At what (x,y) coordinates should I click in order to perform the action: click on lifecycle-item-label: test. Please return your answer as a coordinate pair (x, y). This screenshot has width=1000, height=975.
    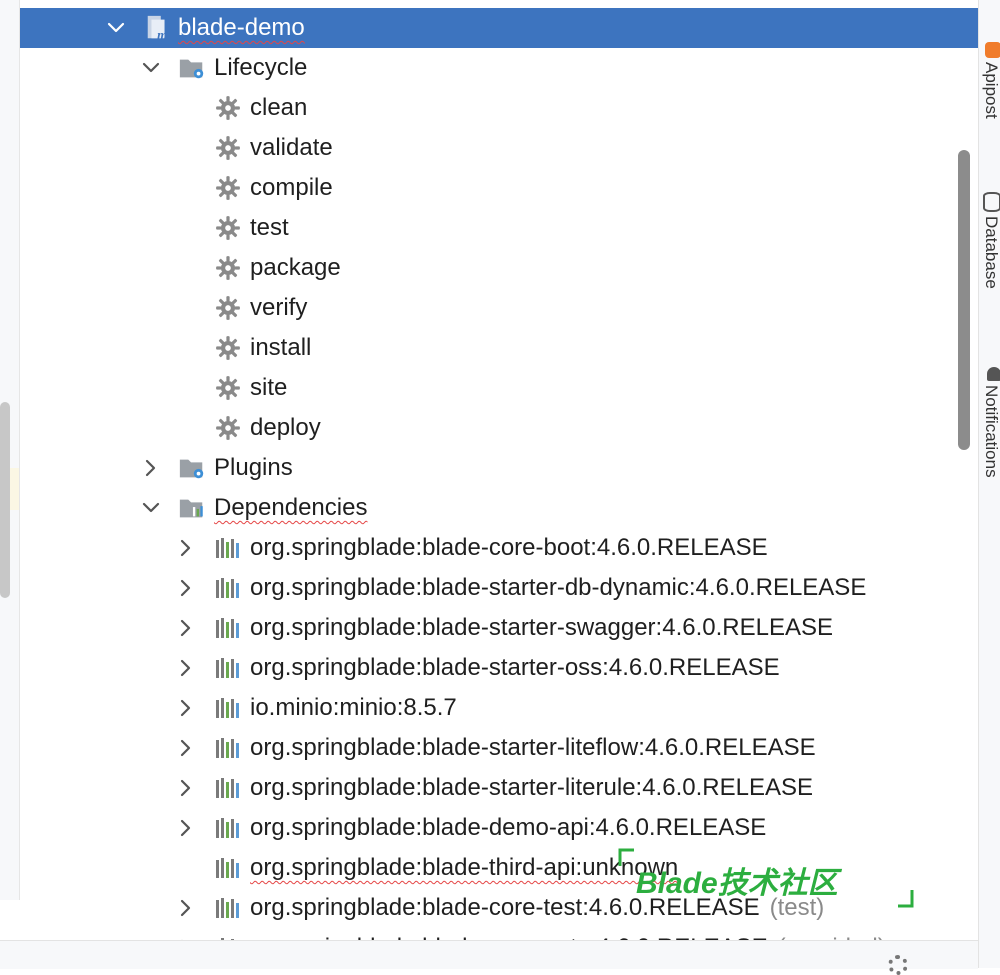
    Looking at the image, I should click on (269, 227).